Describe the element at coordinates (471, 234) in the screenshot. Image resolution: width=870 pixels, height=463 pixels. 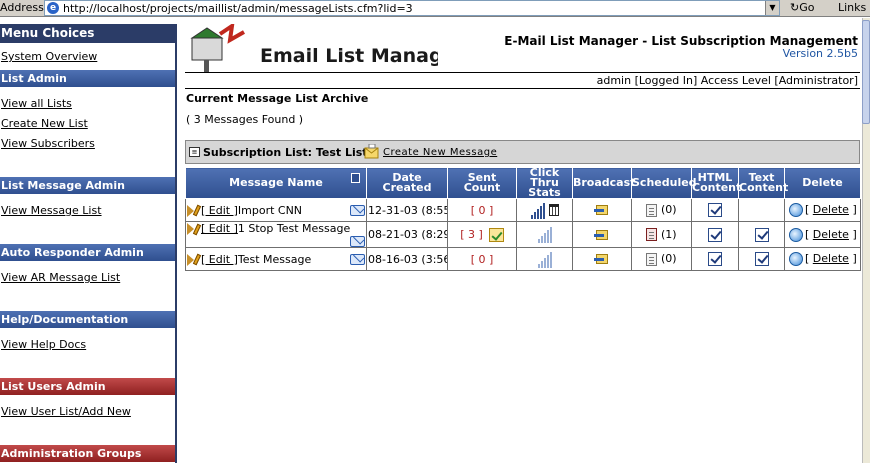
I see `sent-count: [ 3 ]` at that location.